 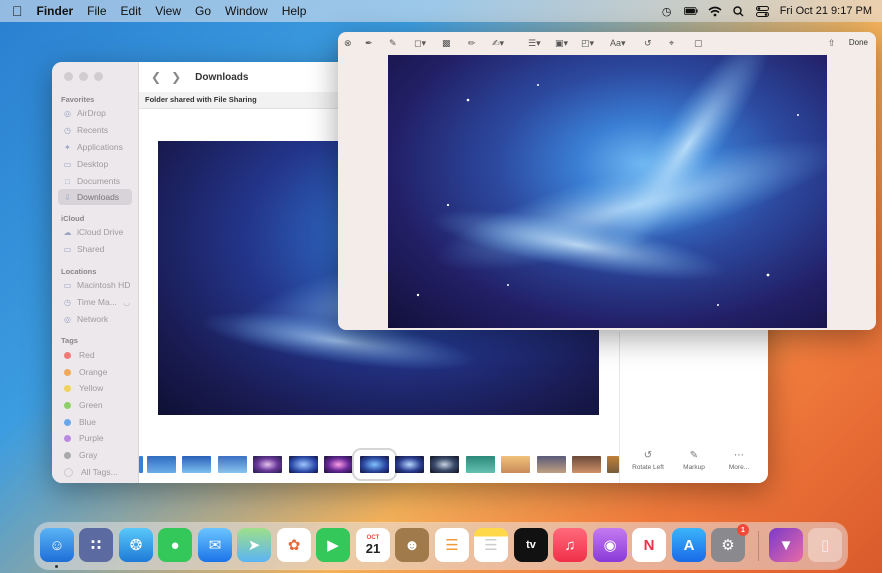 What do you see at coordinates (95, 388) in the screenshot?
I see `sidebar-tag-yellow: Yellow` at bounding box center [95, 388].